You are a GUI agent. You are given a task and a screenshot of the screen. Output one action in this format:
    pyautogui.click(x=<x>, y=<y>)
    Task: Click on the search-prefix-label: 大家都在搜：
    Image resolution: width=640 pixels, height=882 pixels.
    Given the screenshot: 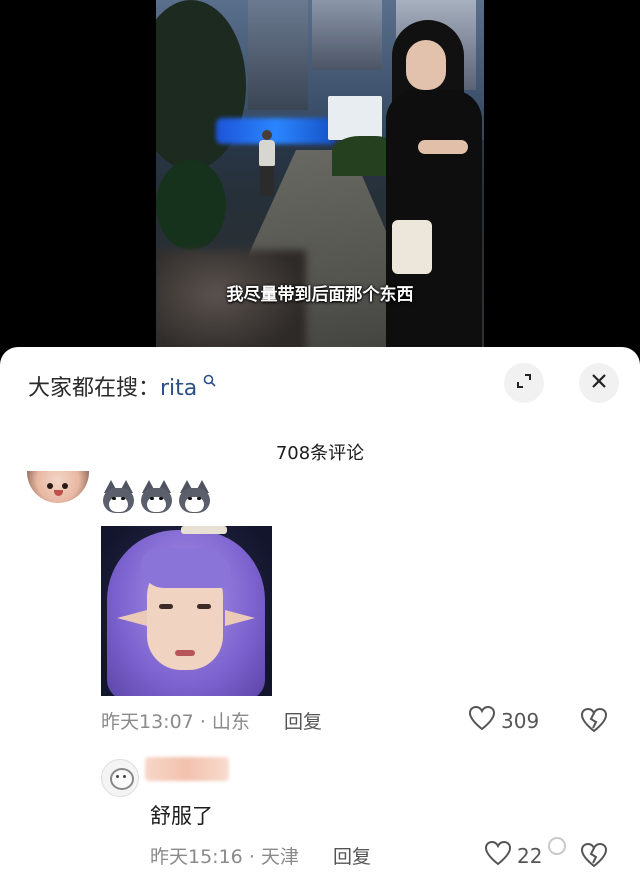 What is the action you would take?
    pyautogui.click(x=94, y=388)
    